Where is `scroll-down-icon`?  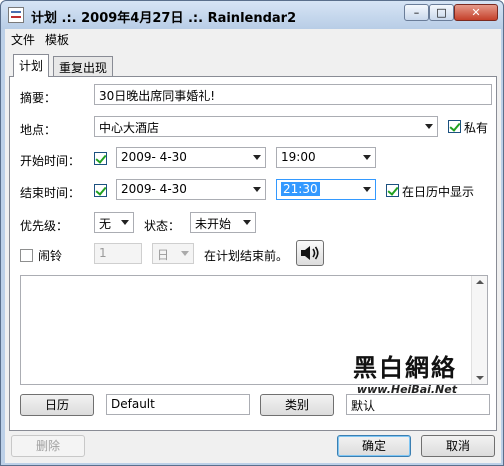
scroll-down-icon is located at coordinates (480, 378).